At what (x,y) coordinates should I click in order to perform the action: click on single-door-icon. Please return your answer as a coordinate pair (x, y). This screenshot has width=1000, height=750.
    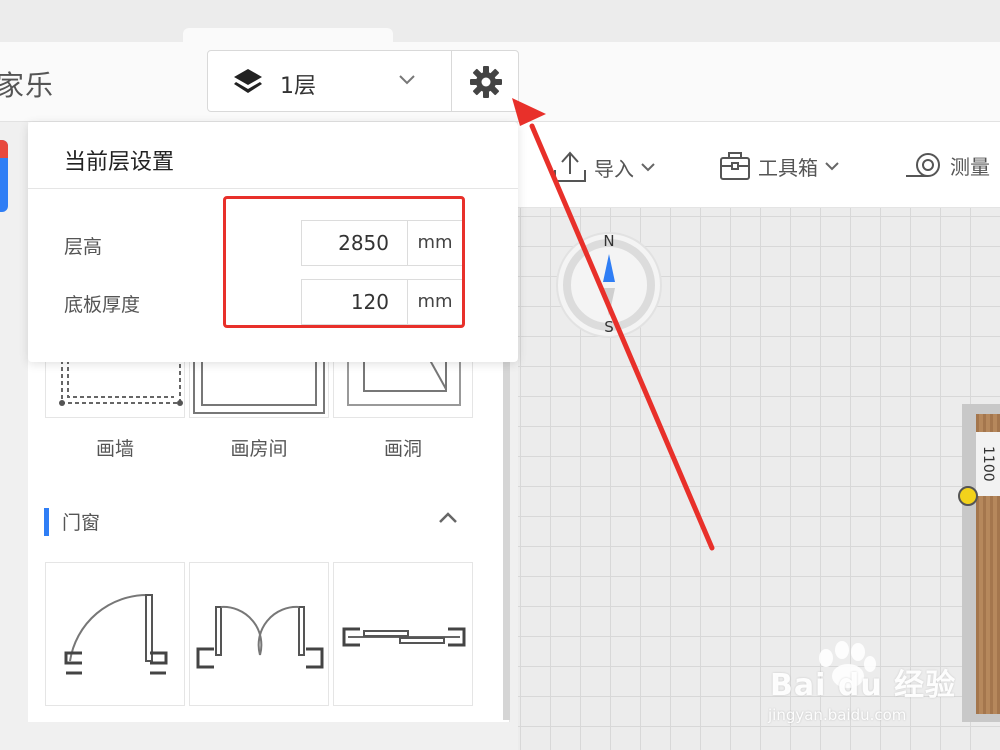
    Looking at the image, I should click on (116, 634).